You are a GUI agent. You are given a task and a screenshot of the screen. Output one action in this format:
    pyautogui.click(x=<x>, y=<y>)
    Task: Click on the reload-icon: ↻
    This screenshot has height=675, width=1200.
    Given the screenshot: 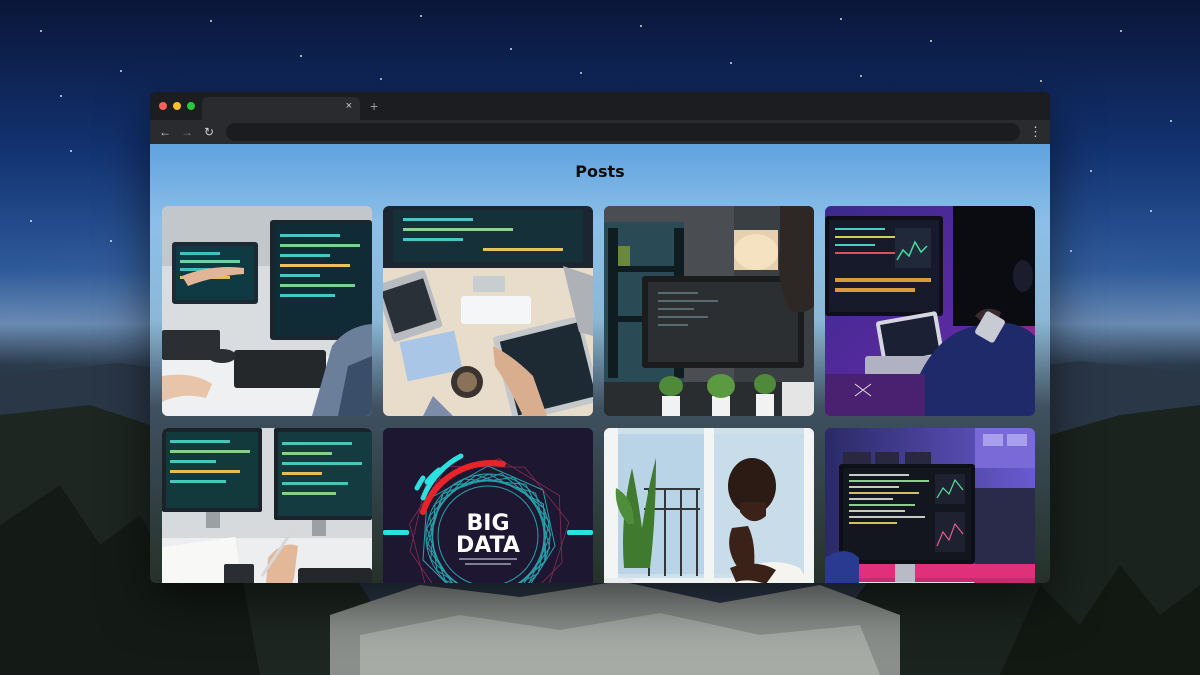 What is the action you would take?
    pyautogui.click(x=209, y=132)
    